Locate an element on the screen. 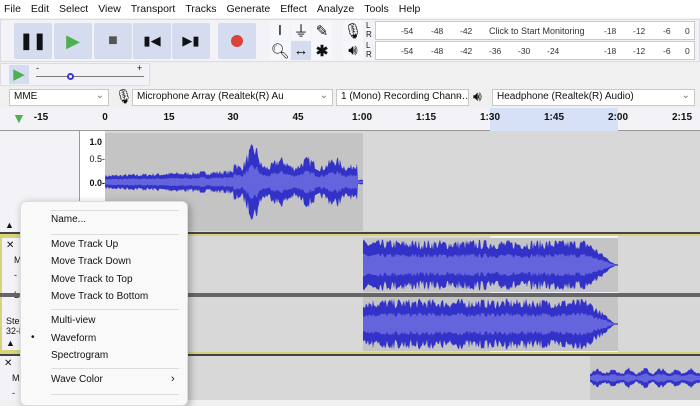 The image size is (700, 406). playback-device-value: Headphone (Realtek(R) Audio) is located at coordinates (565, 96).